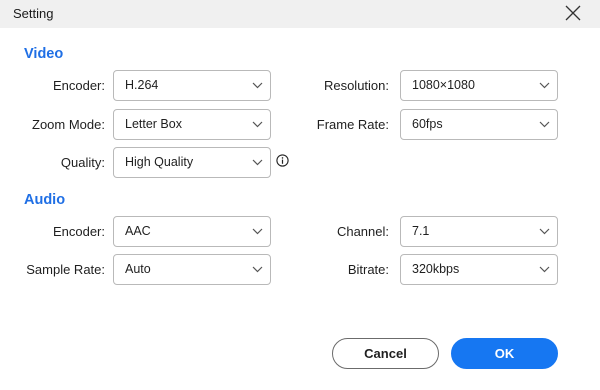 The height and width of the screenshot is (390, 600). I want to click on resolution-value: 1080×1080, so click(443, 85).